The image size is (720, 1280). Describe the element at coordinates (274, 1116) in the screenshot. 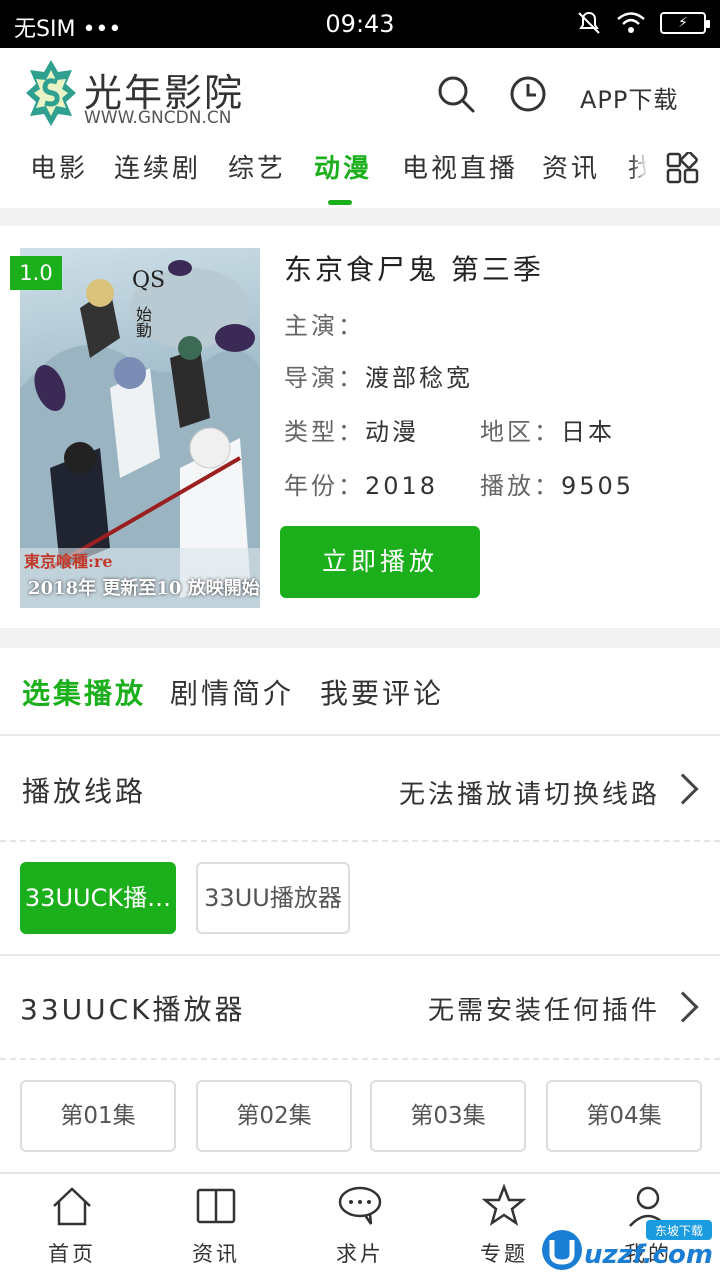

I see `episode-button-02: 第02集` at that location.